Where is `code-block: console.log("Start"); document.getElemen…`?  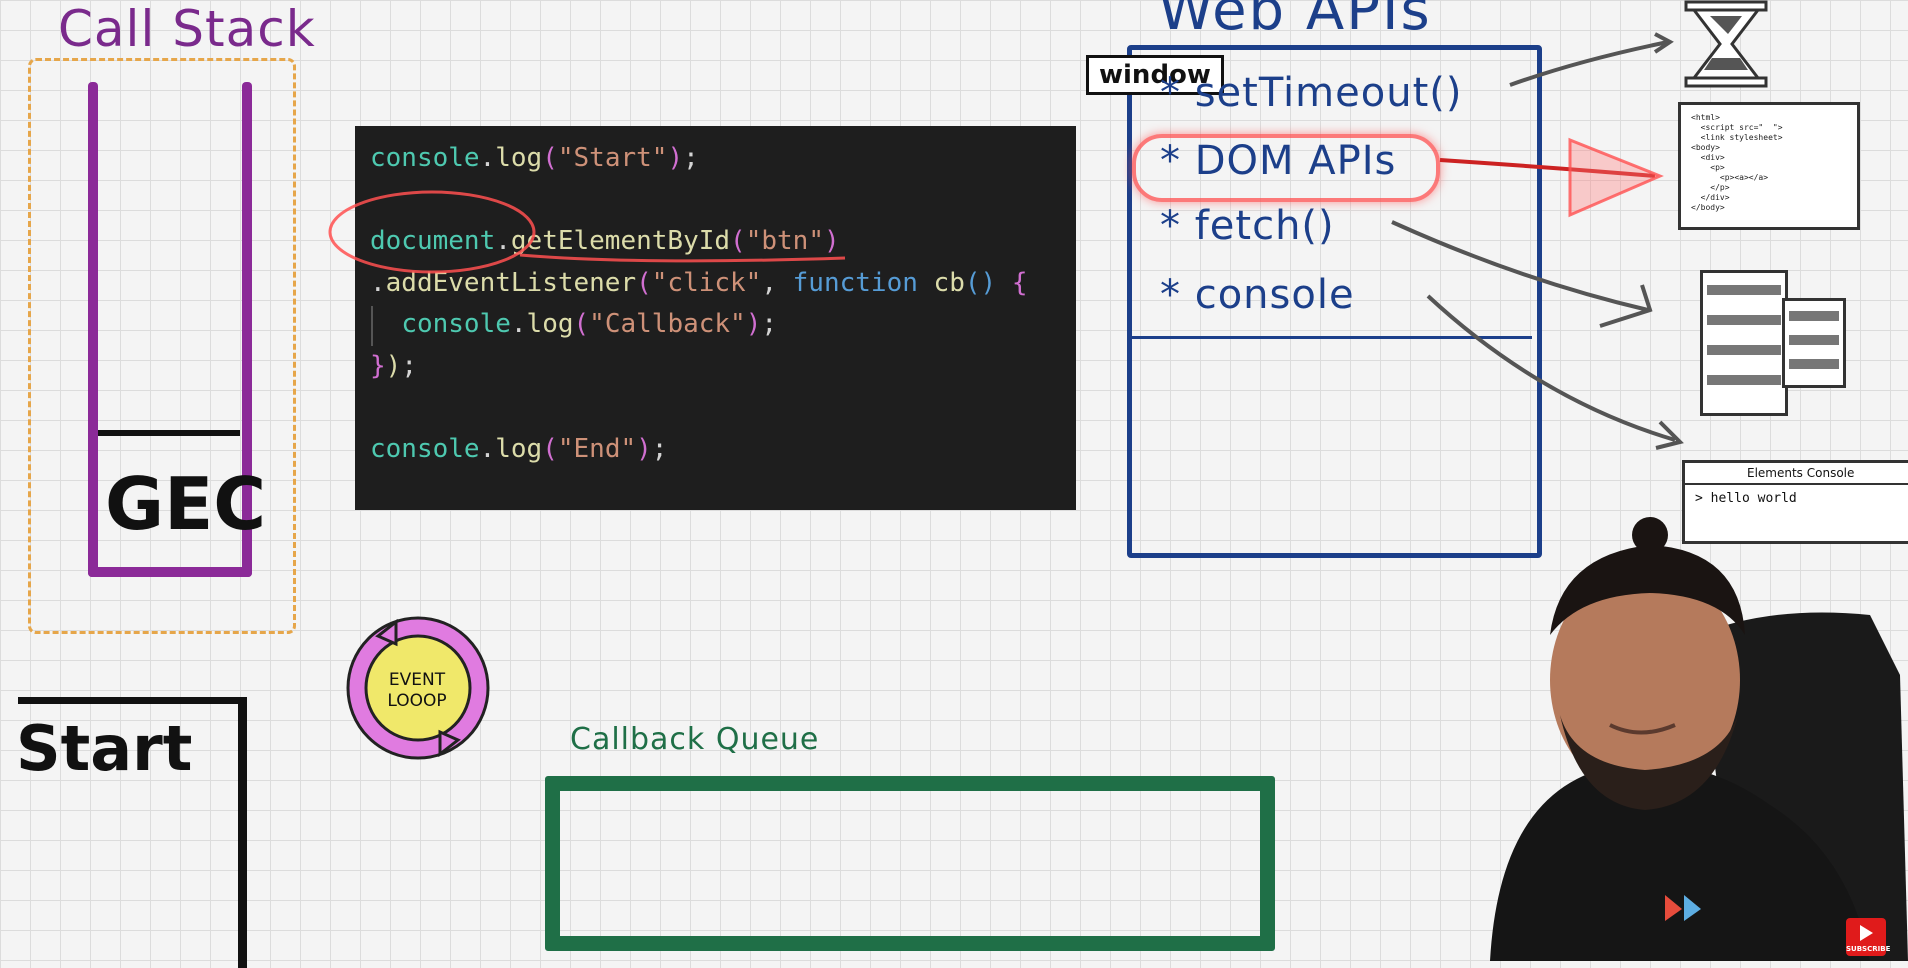
code-block: console.log("Start"); document.getElemen… is located at coordinates (715, 318).